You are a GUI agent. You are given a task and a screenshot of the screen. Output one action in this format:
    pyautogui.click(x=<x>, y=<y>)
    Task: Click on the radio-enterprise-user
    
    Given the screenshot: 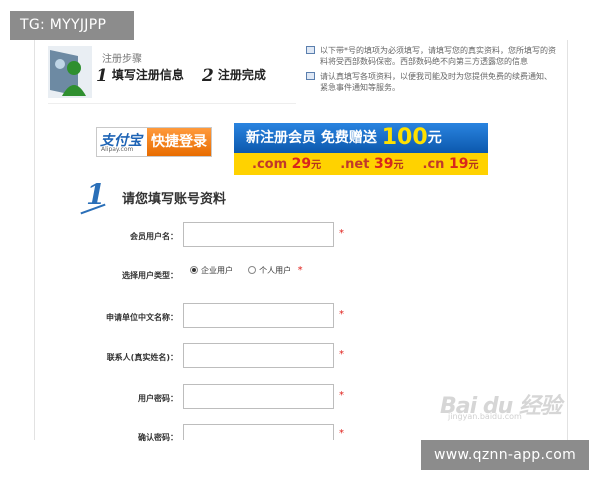 What is the action you would take?
    pyautogui.click(x=194, y=270)
    